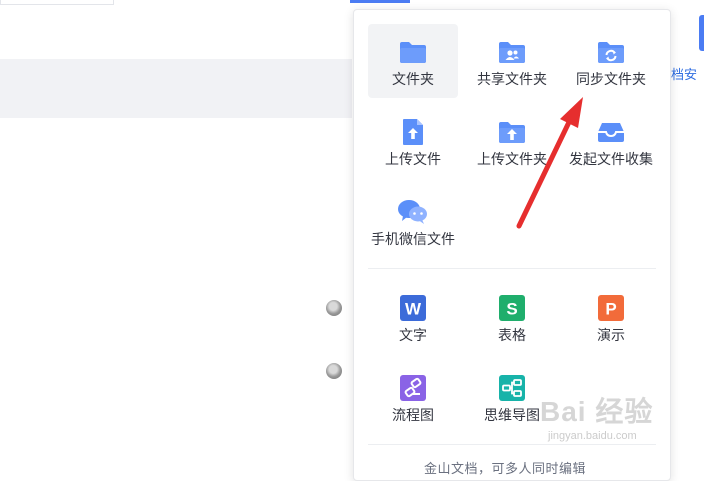  I want to click on spreadsheet-icon: S, so click(512, 308).